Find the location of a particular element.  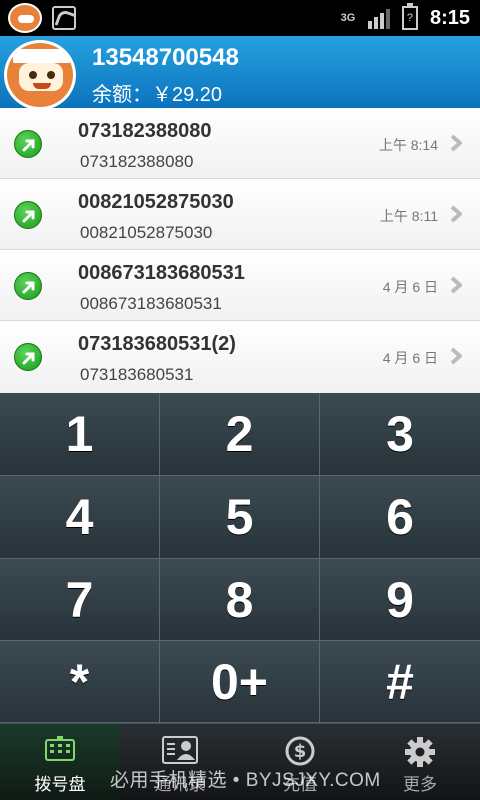

call-log-number: 00821052875030 is located at coordinates (146, 232).